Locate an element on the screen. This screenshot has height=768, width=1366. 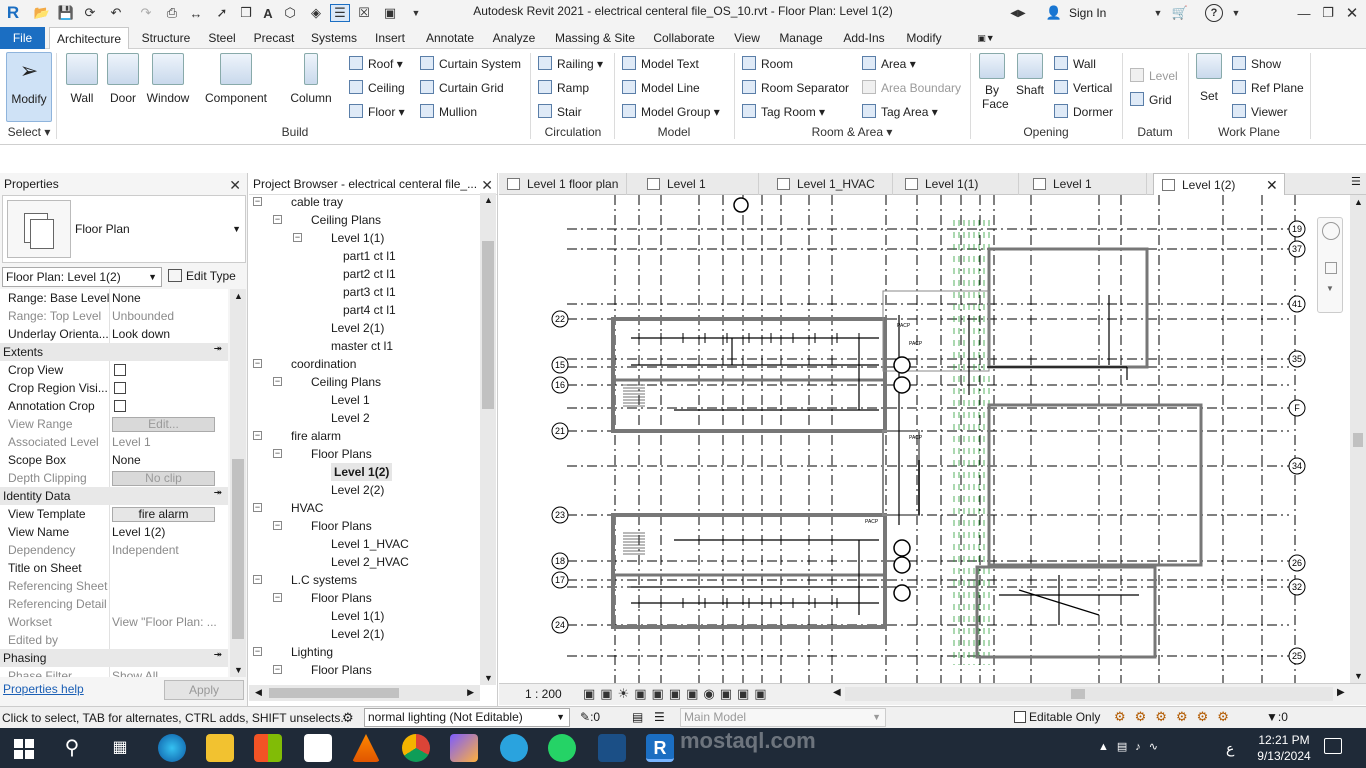
sign-in-dropdown-icon: ▼ is located at coordinates (1158, 13).